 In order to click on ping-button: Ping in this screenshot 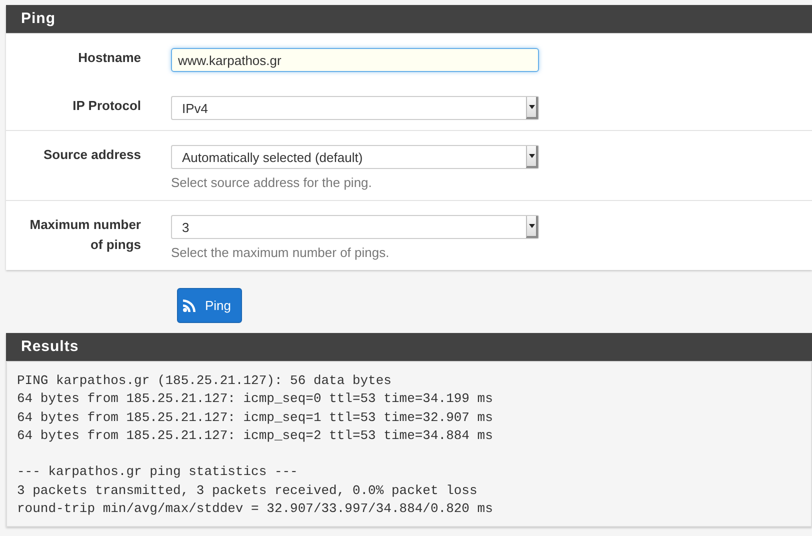, I will do `click(209, 305)`.